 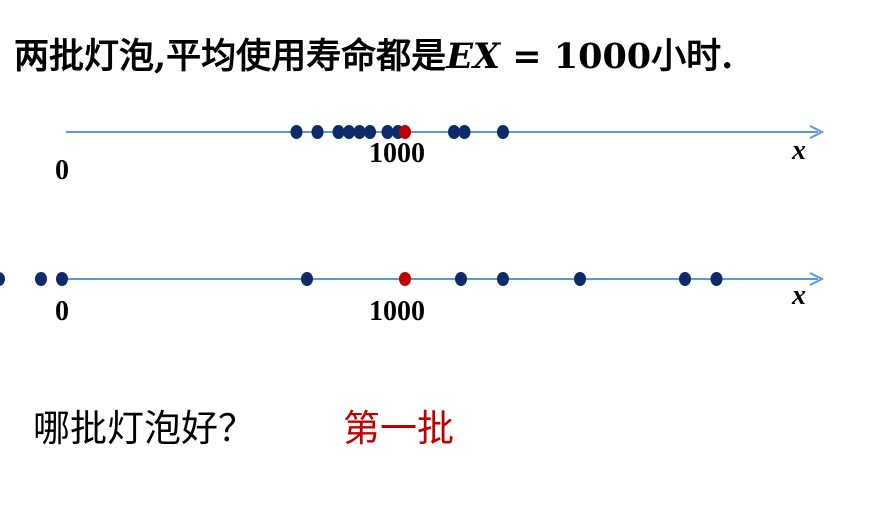 What do you see at coordinates (397, 153) in the screenshot?
I see `mean-label-batch-1: 1000` at bounding box center [397, 153].